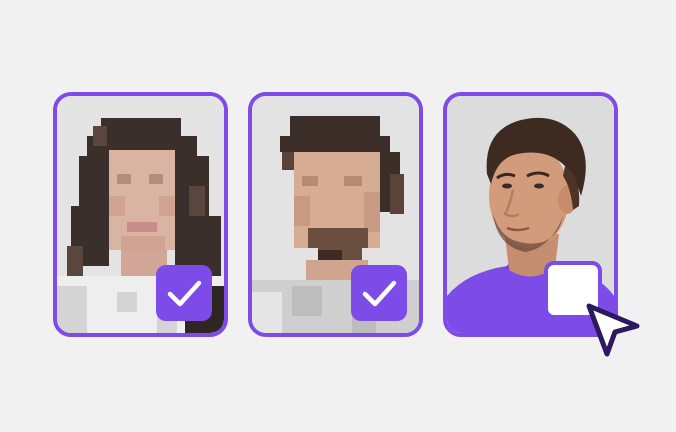 Image resolution: width=676 pixels, height=432 pixels. I want to click on mouse-pointer-icon, so click(613, 330).